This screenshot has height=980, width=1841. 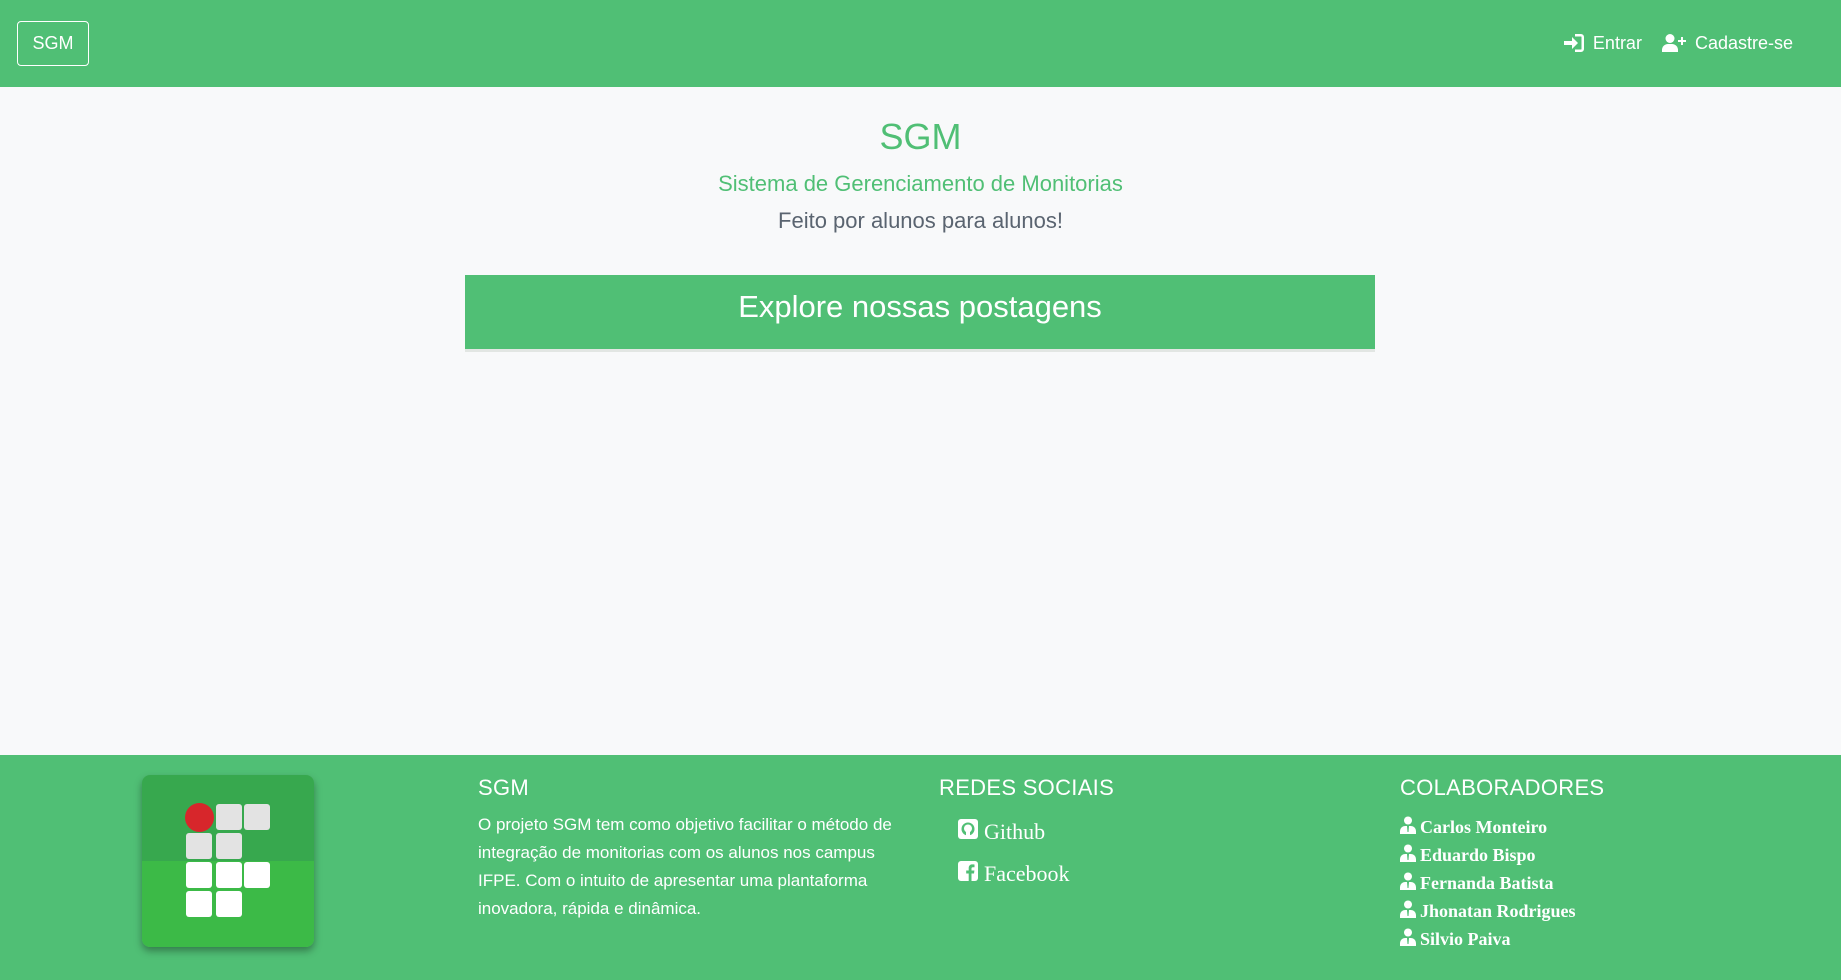 What do you see at coordinates (504, 787) in the screenshot?
I see `about-title: SGM` at bounding box center [504, 787].